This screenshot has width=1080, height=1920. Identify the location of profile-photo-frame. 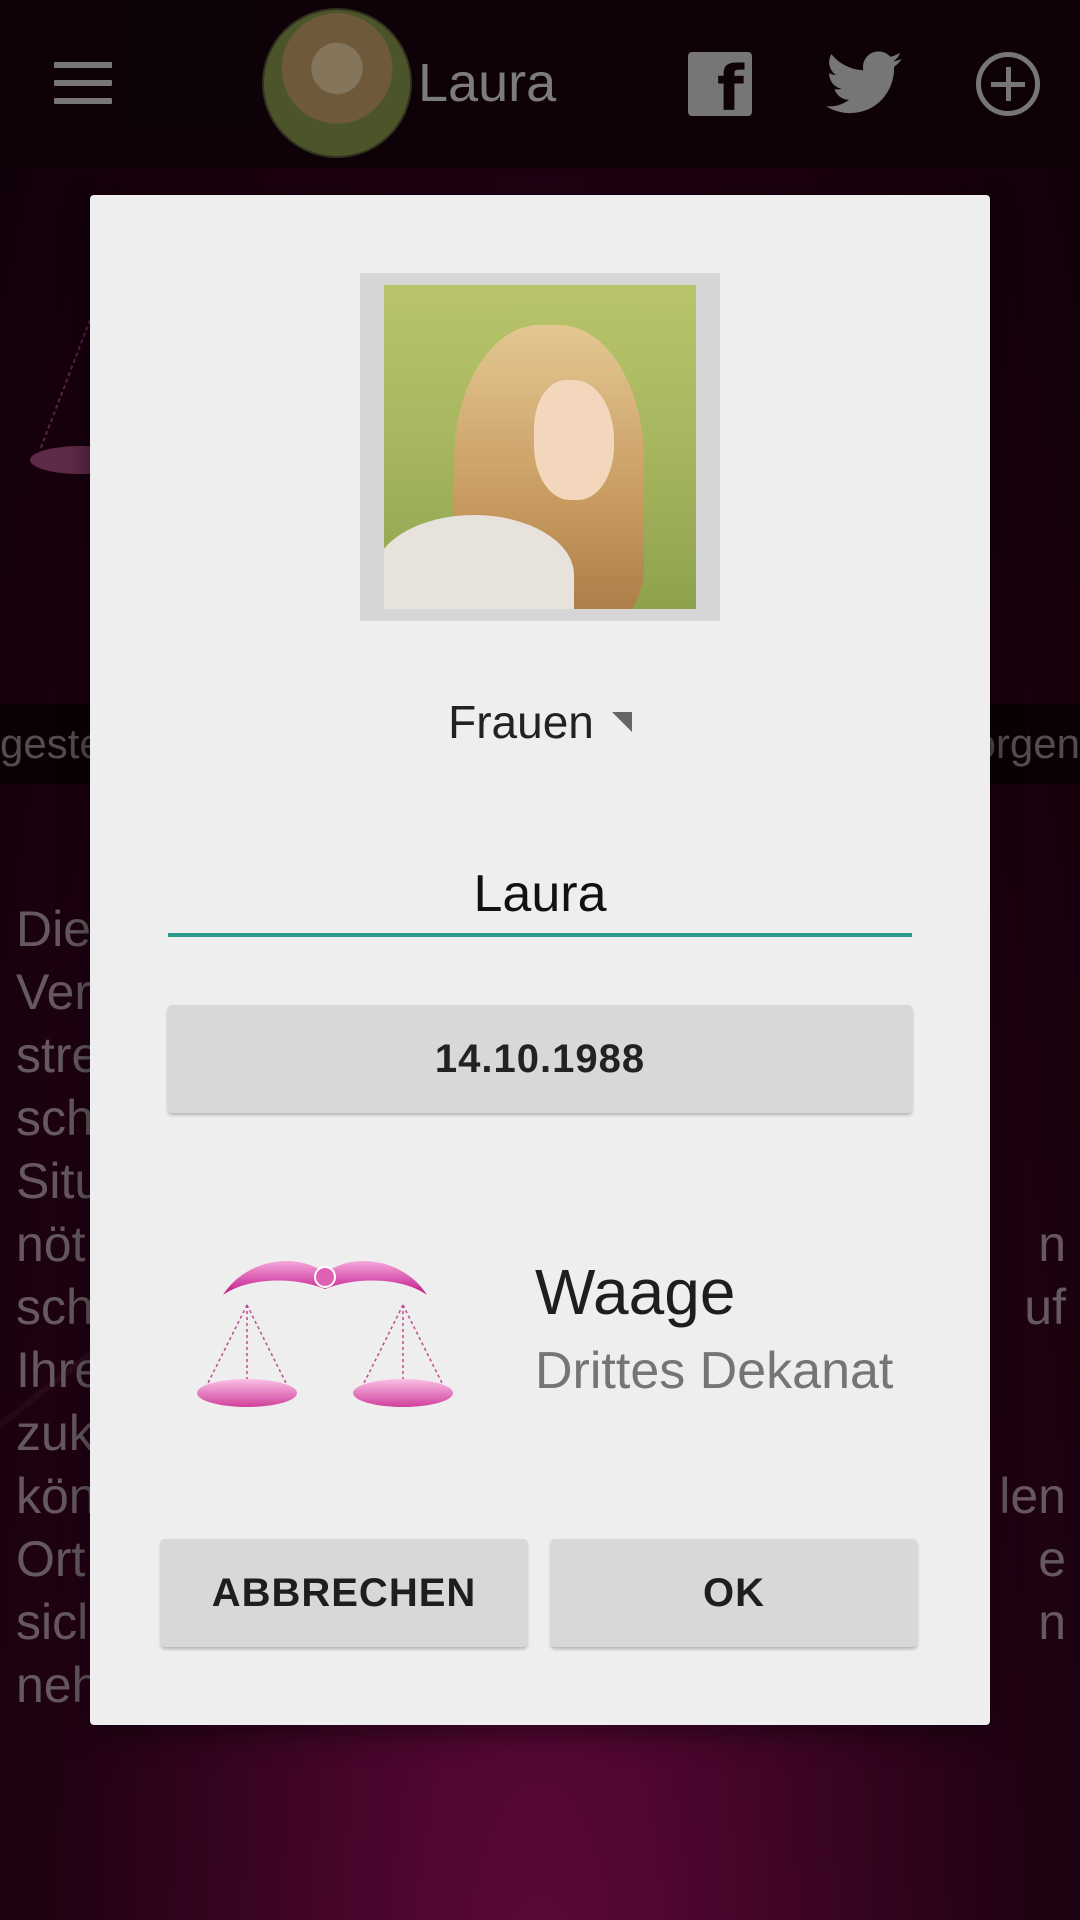
(540, 447).